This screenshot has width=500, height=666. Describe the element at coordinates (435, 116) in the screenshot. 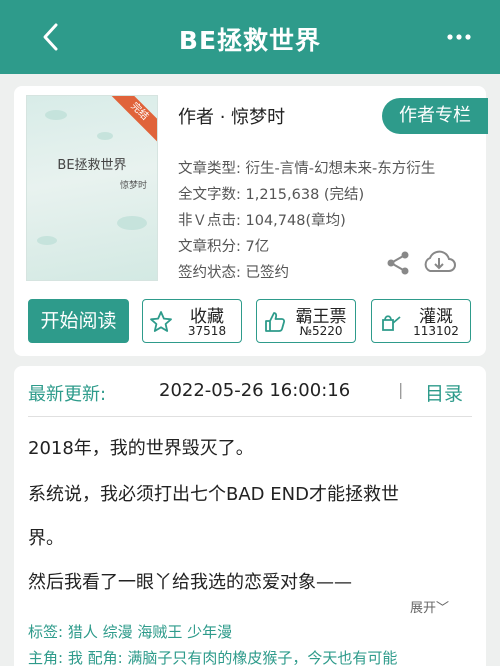

I see `author-column-button: 作者专栏` at that location.